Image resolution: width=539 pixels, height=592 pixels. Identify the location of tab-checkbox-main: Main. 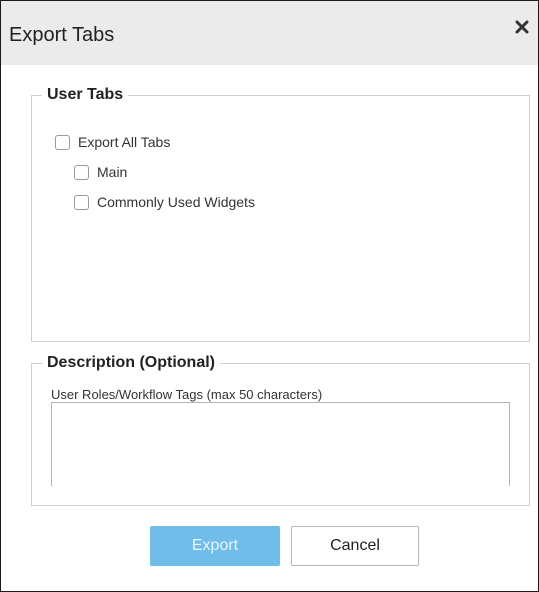
(100, 172).